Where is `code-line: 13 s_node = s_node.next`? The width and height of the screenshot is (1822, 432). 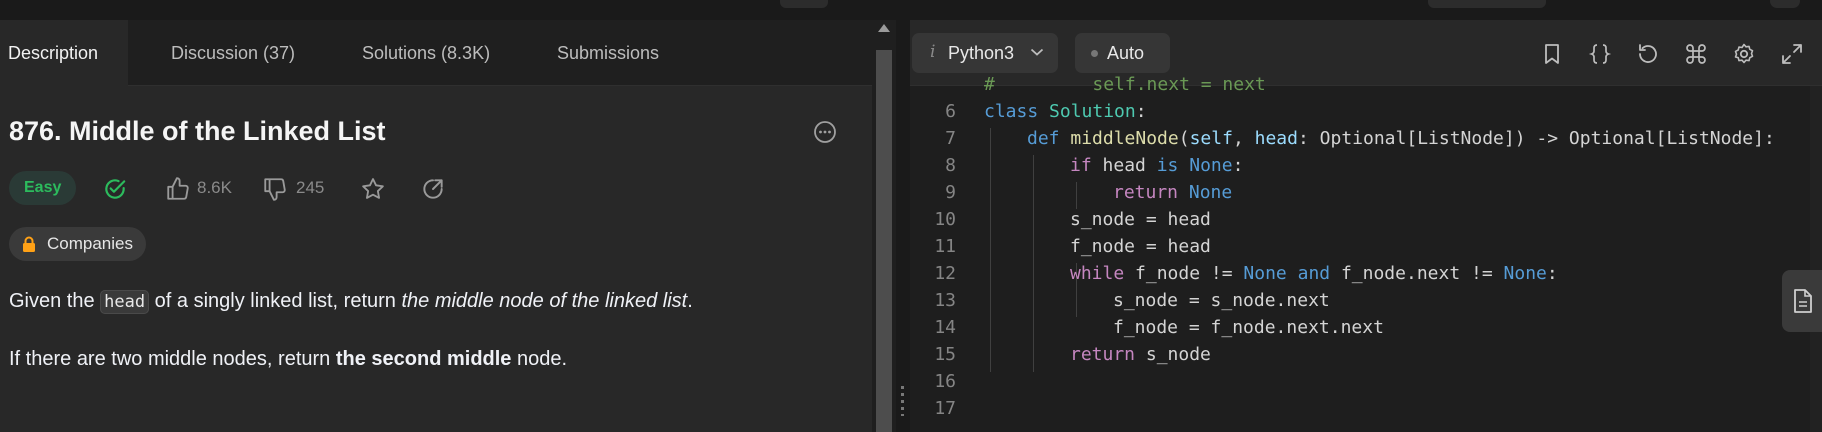
code-line: 13 s_node = s_node.next is located at coordinates (1366, 303).